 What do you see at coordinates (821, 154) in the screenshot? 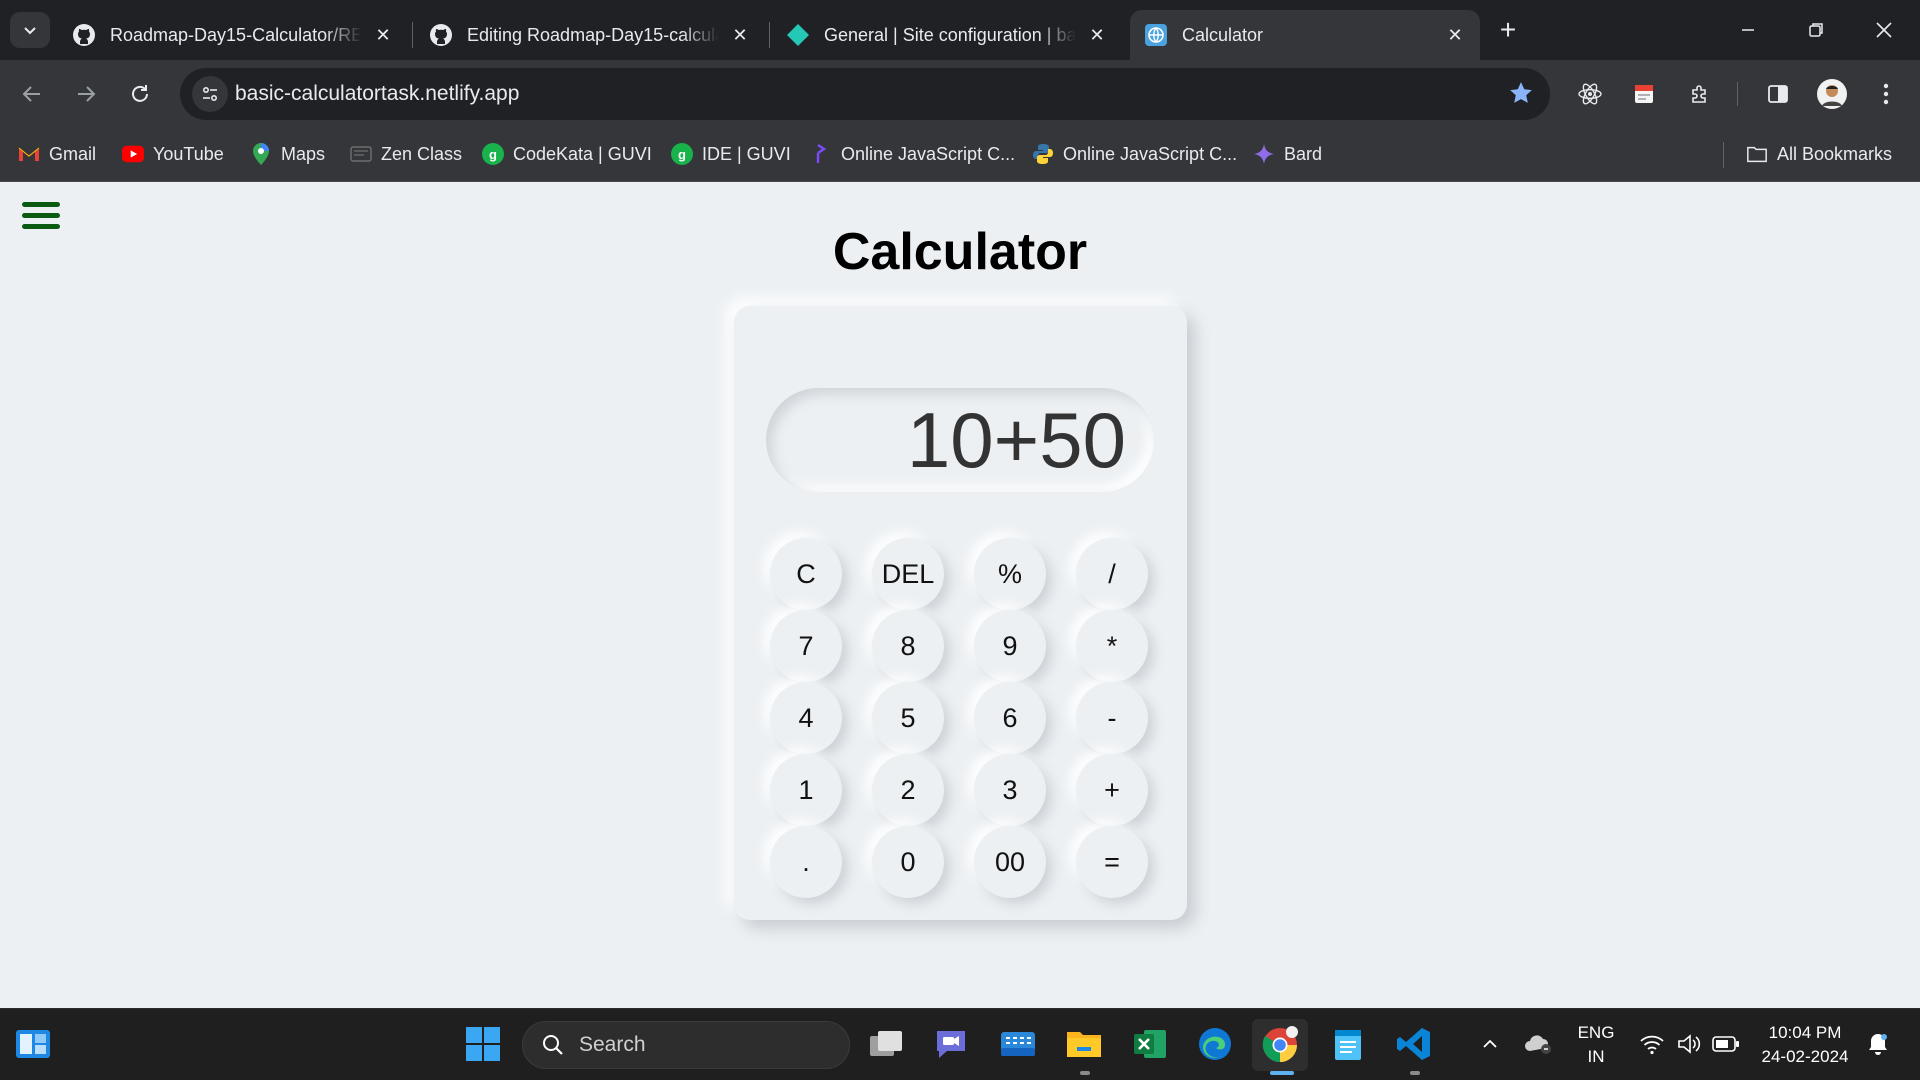
I see `programiz-icon` at bounding box center [821, 154].